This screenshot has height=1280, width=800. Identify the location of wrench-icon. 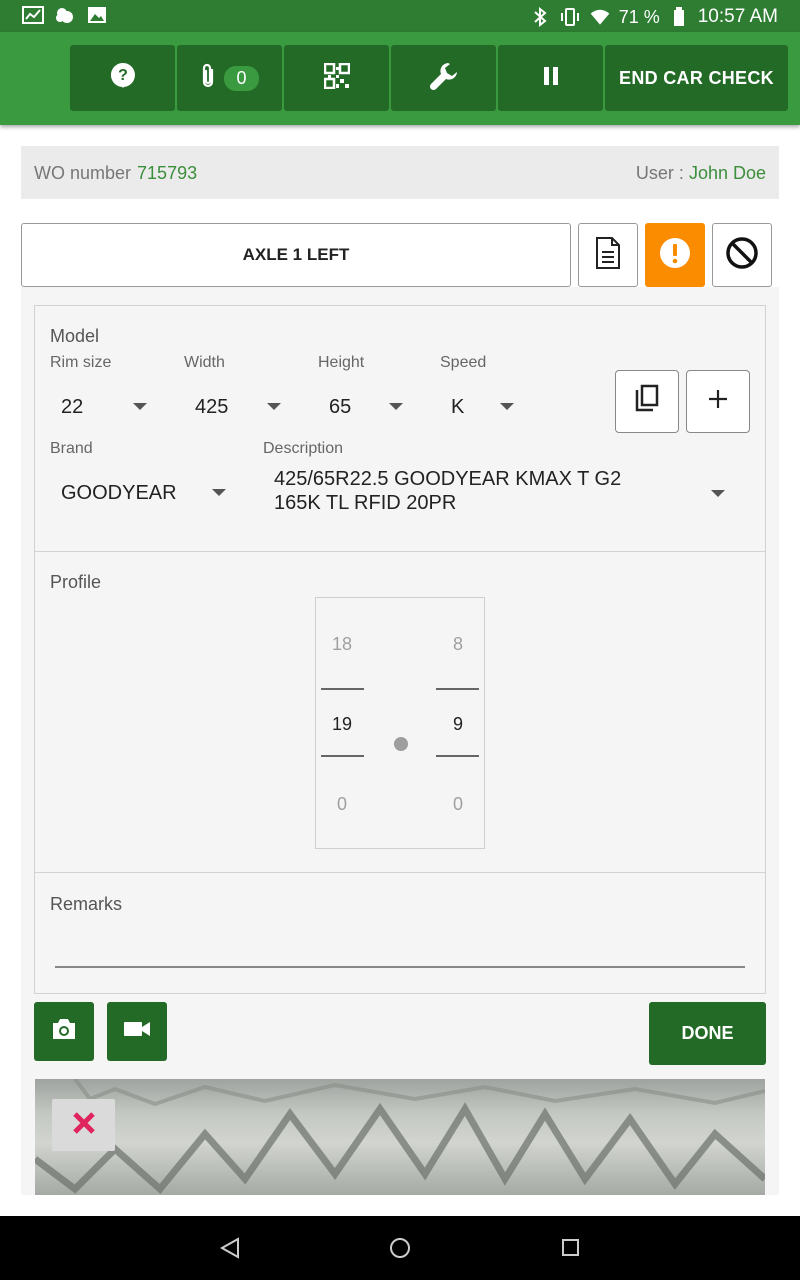
(444, 78).